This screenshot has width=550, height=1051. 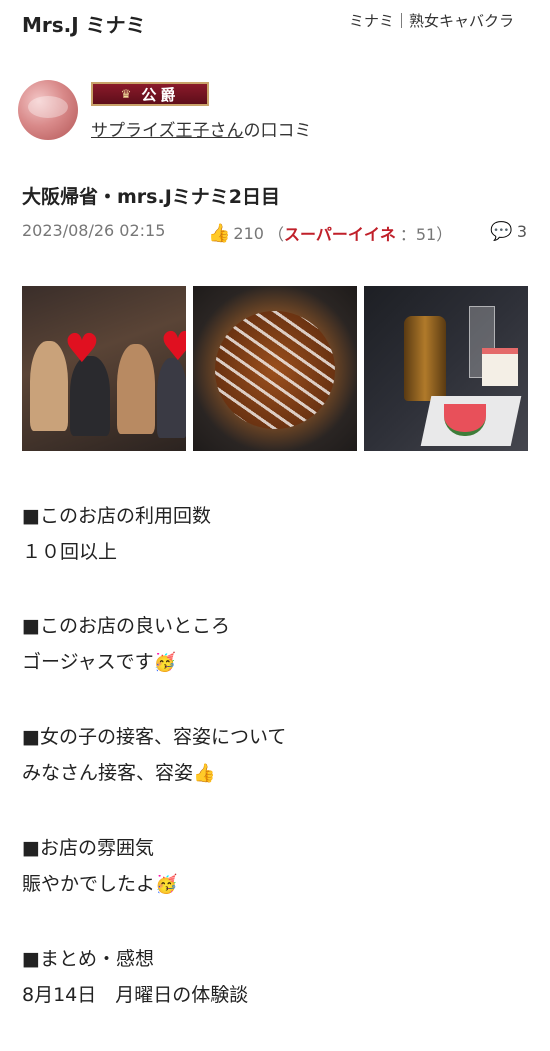 What do you see at coordinates (340, 233) in the screenshot?
I see `super-like-label: スーパーイイネ` at bounding box center [340, 233].